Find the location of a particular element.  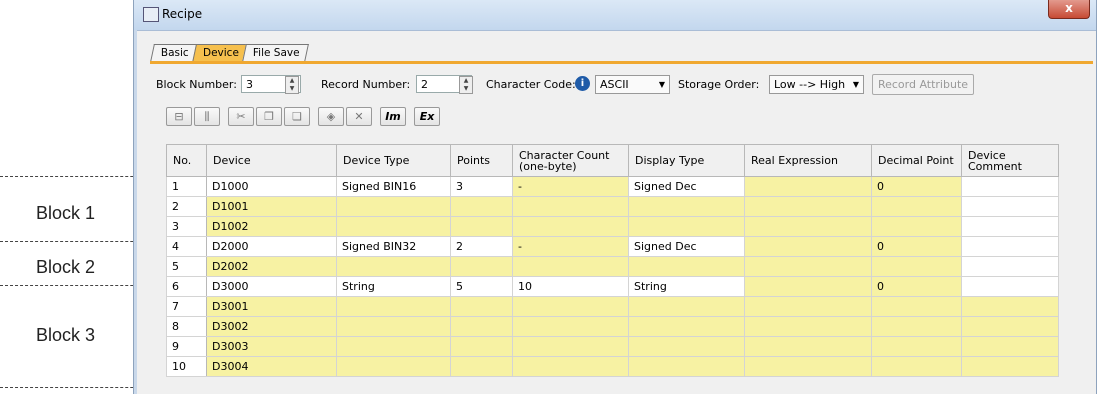

cell-device: D1002 is located at coordinates (271, 226).